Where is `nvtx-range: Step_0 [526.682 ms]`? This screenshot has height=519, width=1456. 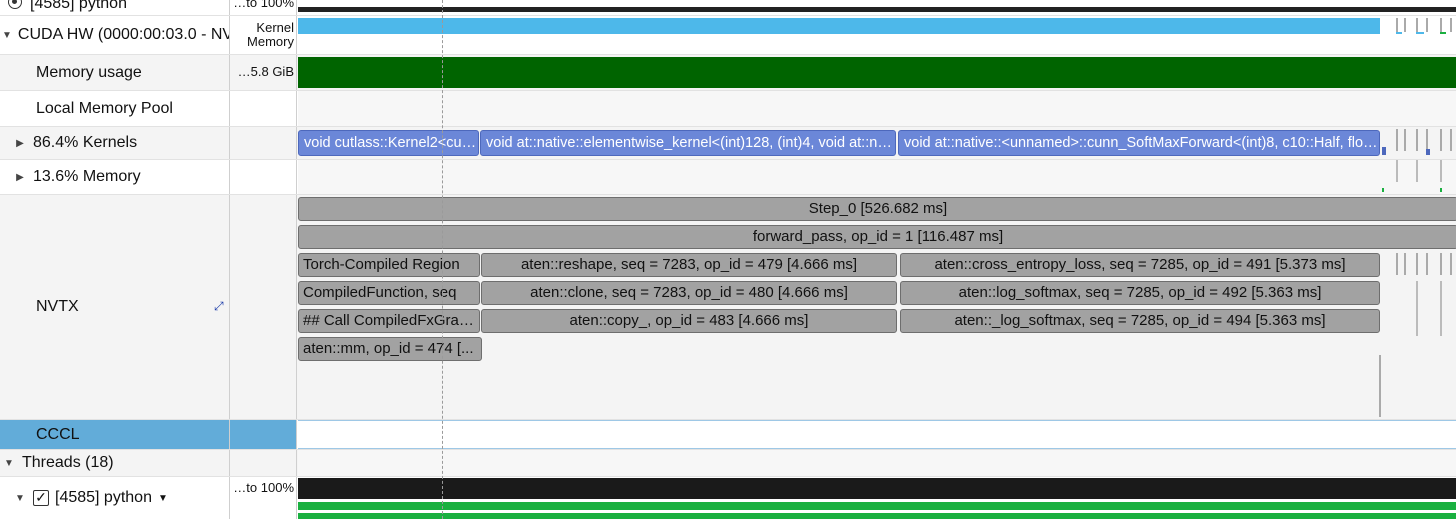 nvtx-range: Step_0 [526.682 ms] is located at coordinates (877, 209).